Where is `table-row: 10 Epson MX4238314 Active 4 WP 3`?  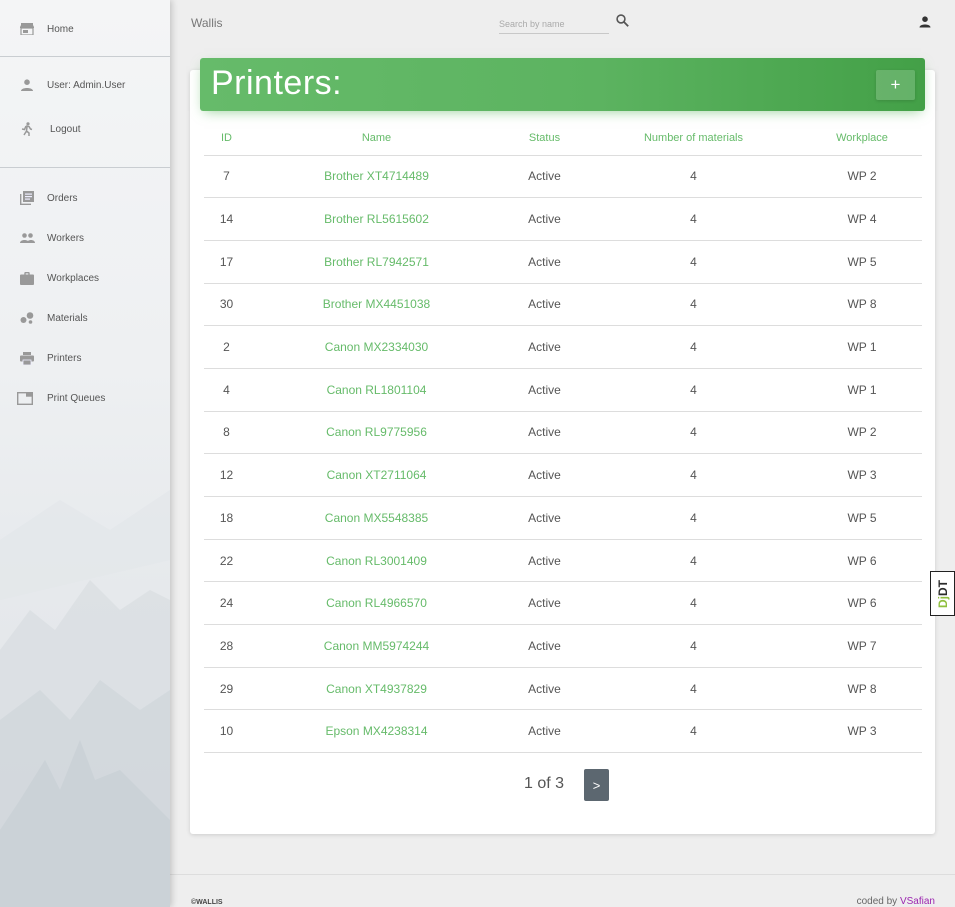
table-row: 10 Epson MX4238314 Active 4 WP 3 is located at coordinates (563, 731).